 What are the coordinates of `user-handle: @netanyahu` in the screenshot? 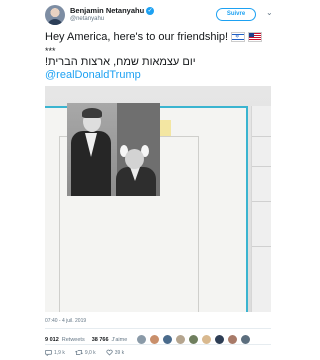 It's located at (87, 19).